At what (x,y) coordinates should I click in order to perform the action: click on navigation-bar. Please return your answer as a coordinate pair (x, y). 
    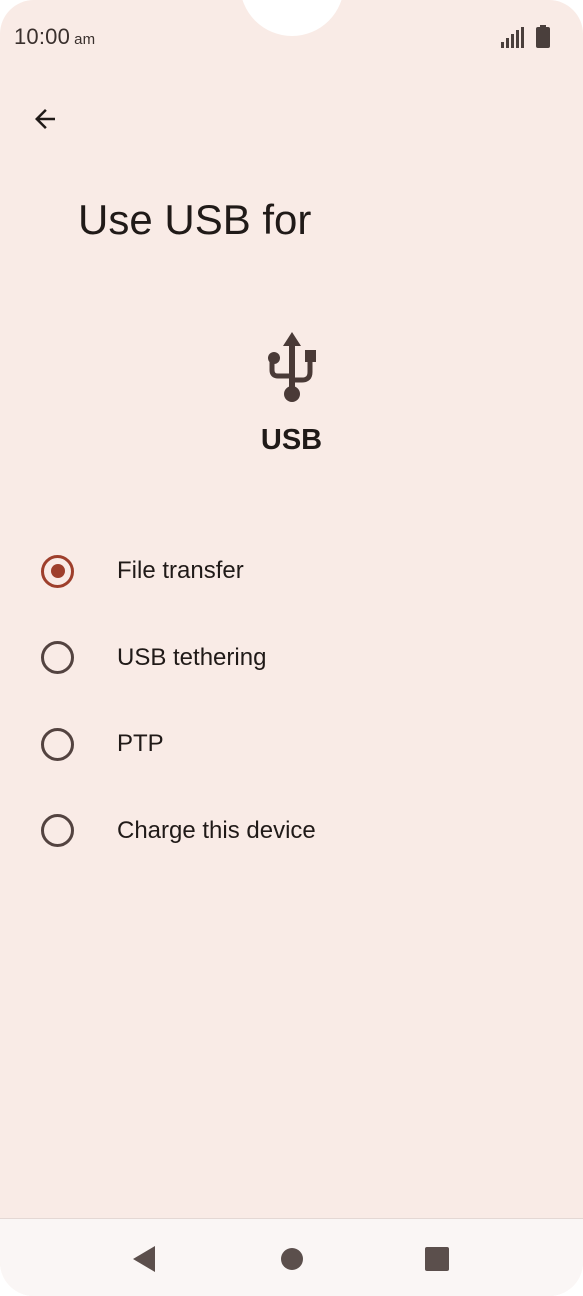
    Looking at the image, I should click on (291, 1257).